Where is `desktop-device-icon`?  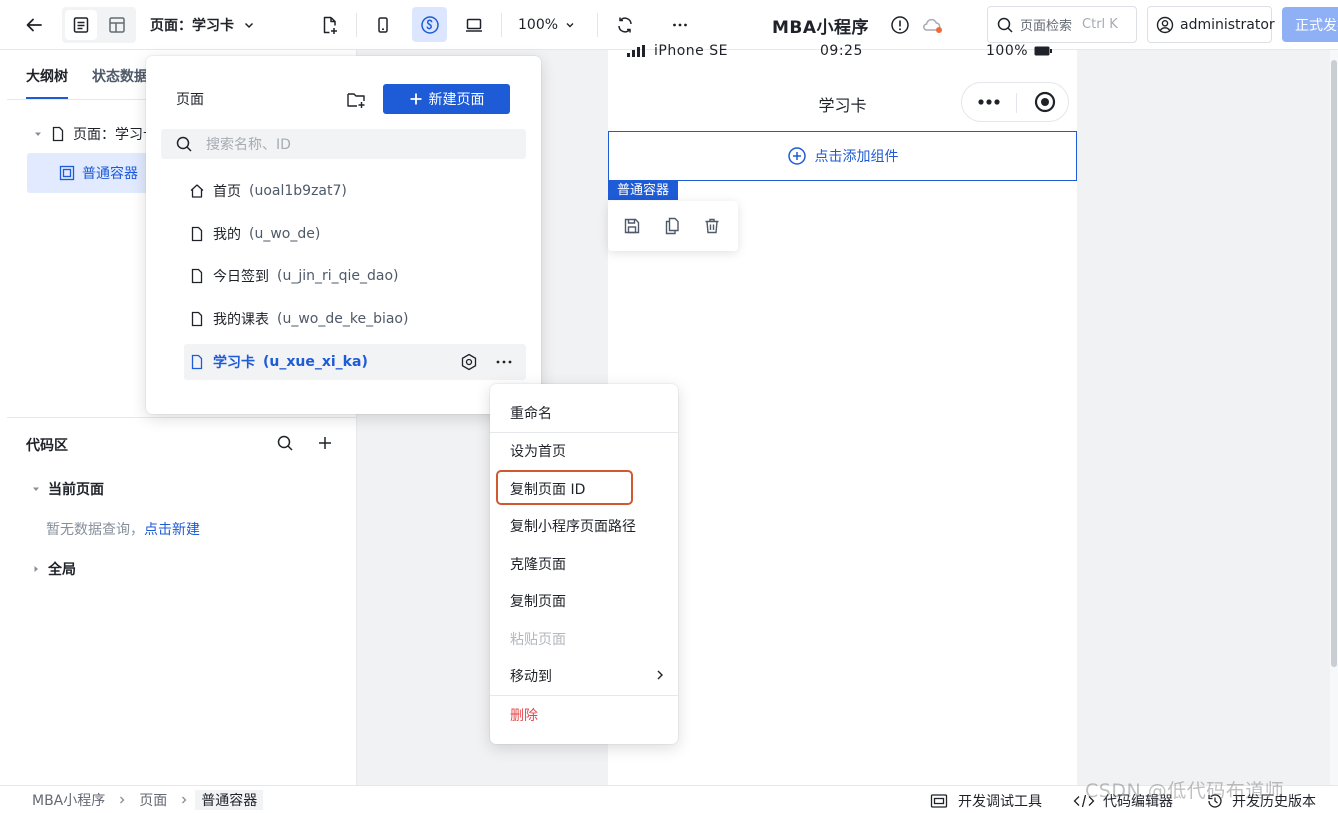
desktop-device-icon is located at coordinates (474, 25).